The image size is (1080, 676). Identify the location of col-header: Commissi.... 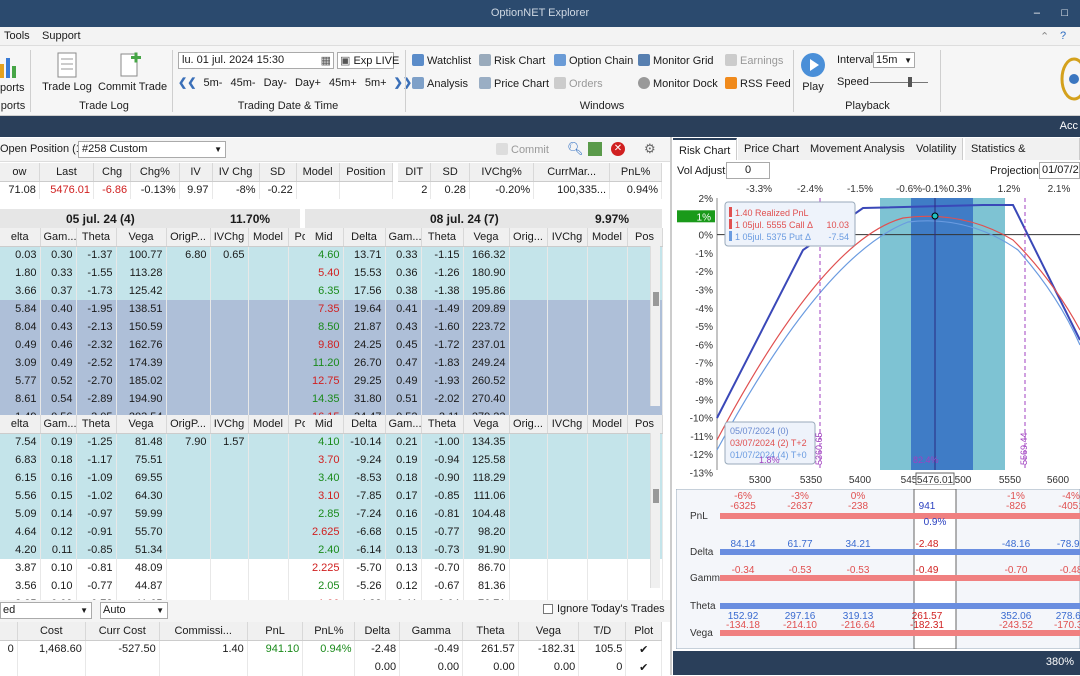
(203, 631).